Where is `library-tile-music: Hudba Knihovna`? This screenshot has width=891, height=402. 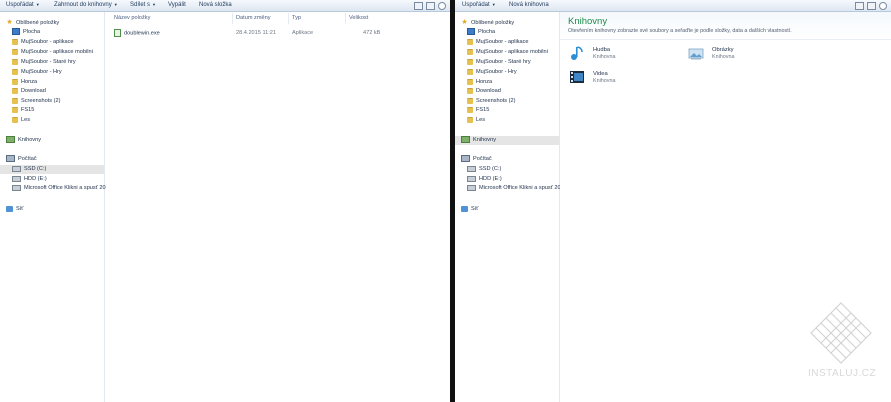 library-tile-music: Hudba Knihovna is located at coordinates (619, 55).